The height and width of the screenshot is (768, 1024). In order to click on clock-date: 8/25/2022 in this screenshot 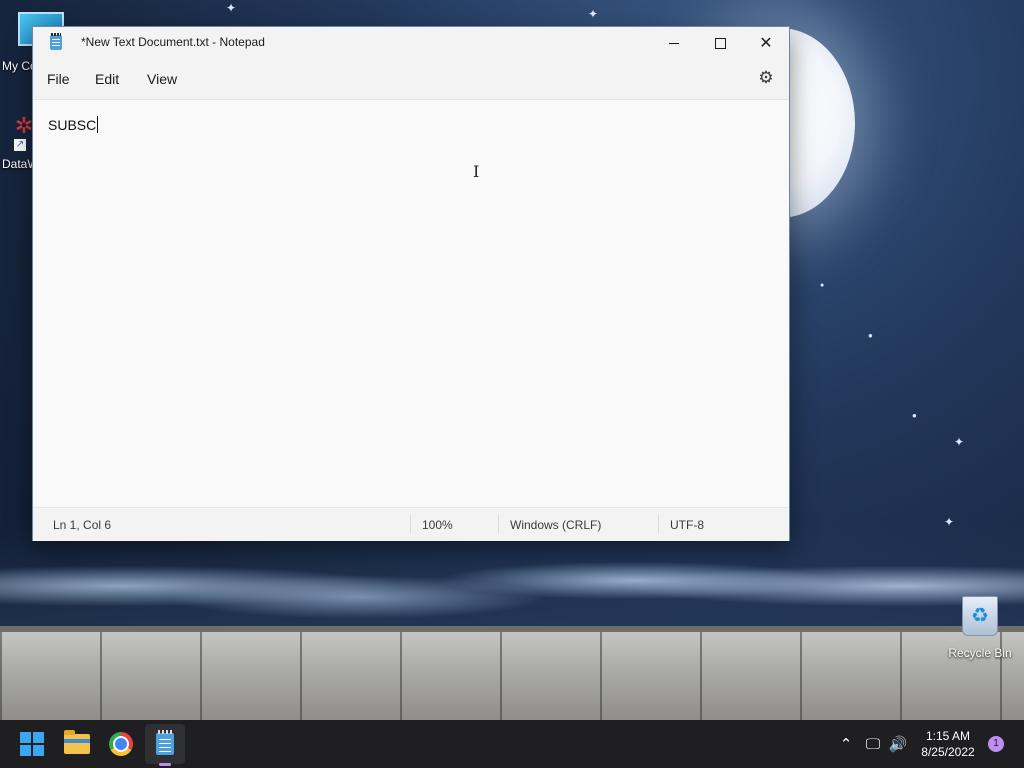, I will do `click(948, 752)`.